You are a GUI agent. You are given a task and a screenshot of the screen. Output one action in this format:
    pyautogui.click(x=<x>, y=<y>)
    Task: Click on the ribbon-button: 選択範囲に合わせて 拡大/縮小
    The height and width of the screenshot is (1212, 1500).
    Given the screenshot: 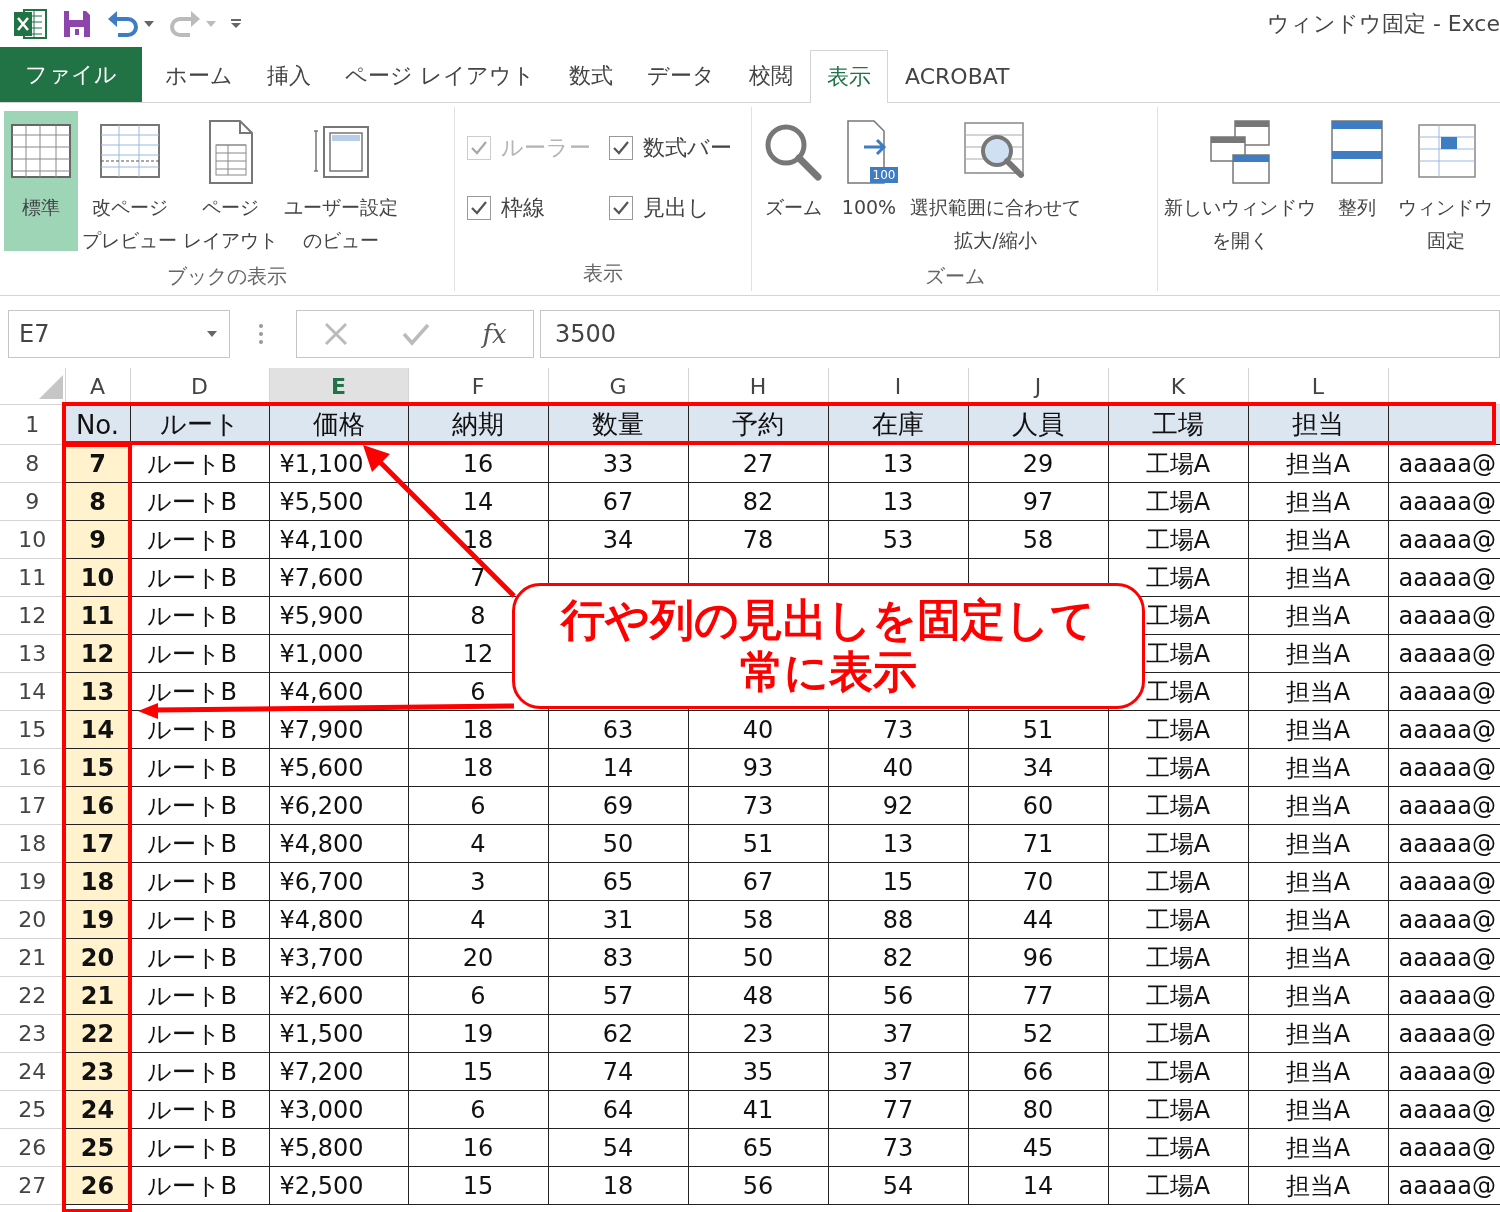 What is the action you would take?
    pyautogui.click(x=995, y=187)
    